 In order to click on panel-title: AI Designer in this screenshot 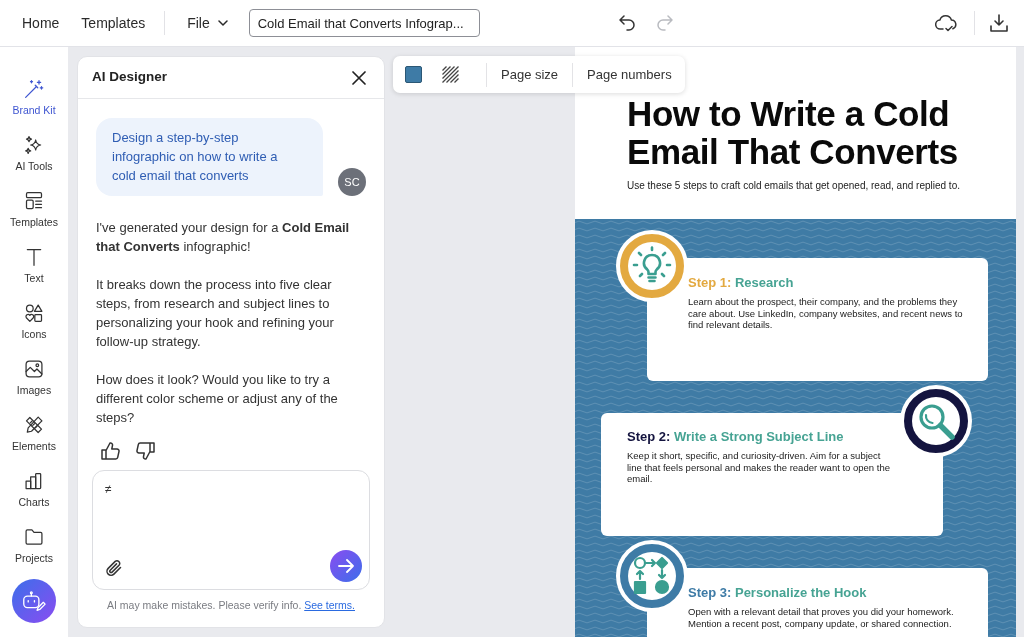, I will do `click(130, 77)`.